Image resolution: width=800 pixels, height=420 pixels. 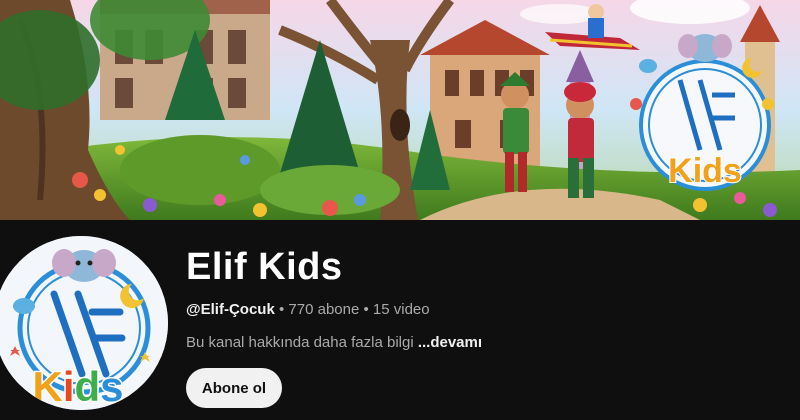 What do you see at coordinates (230, 309) in the screenshot?
I see `channel-handle: @Elif-Çocuk` at bounding box center [230, 309].